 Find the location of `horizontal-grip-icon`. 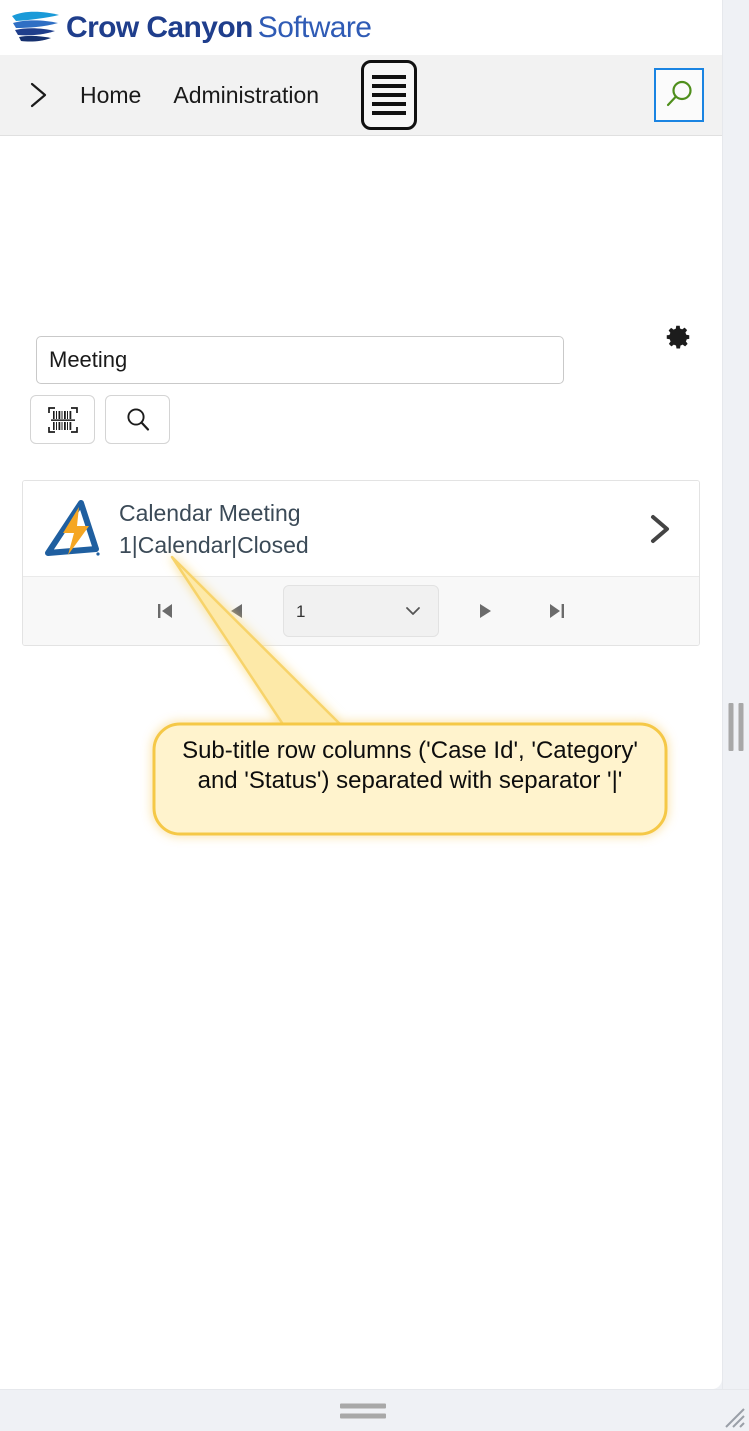

horizontal-grip-icon is located at coordinates (363, 1410).